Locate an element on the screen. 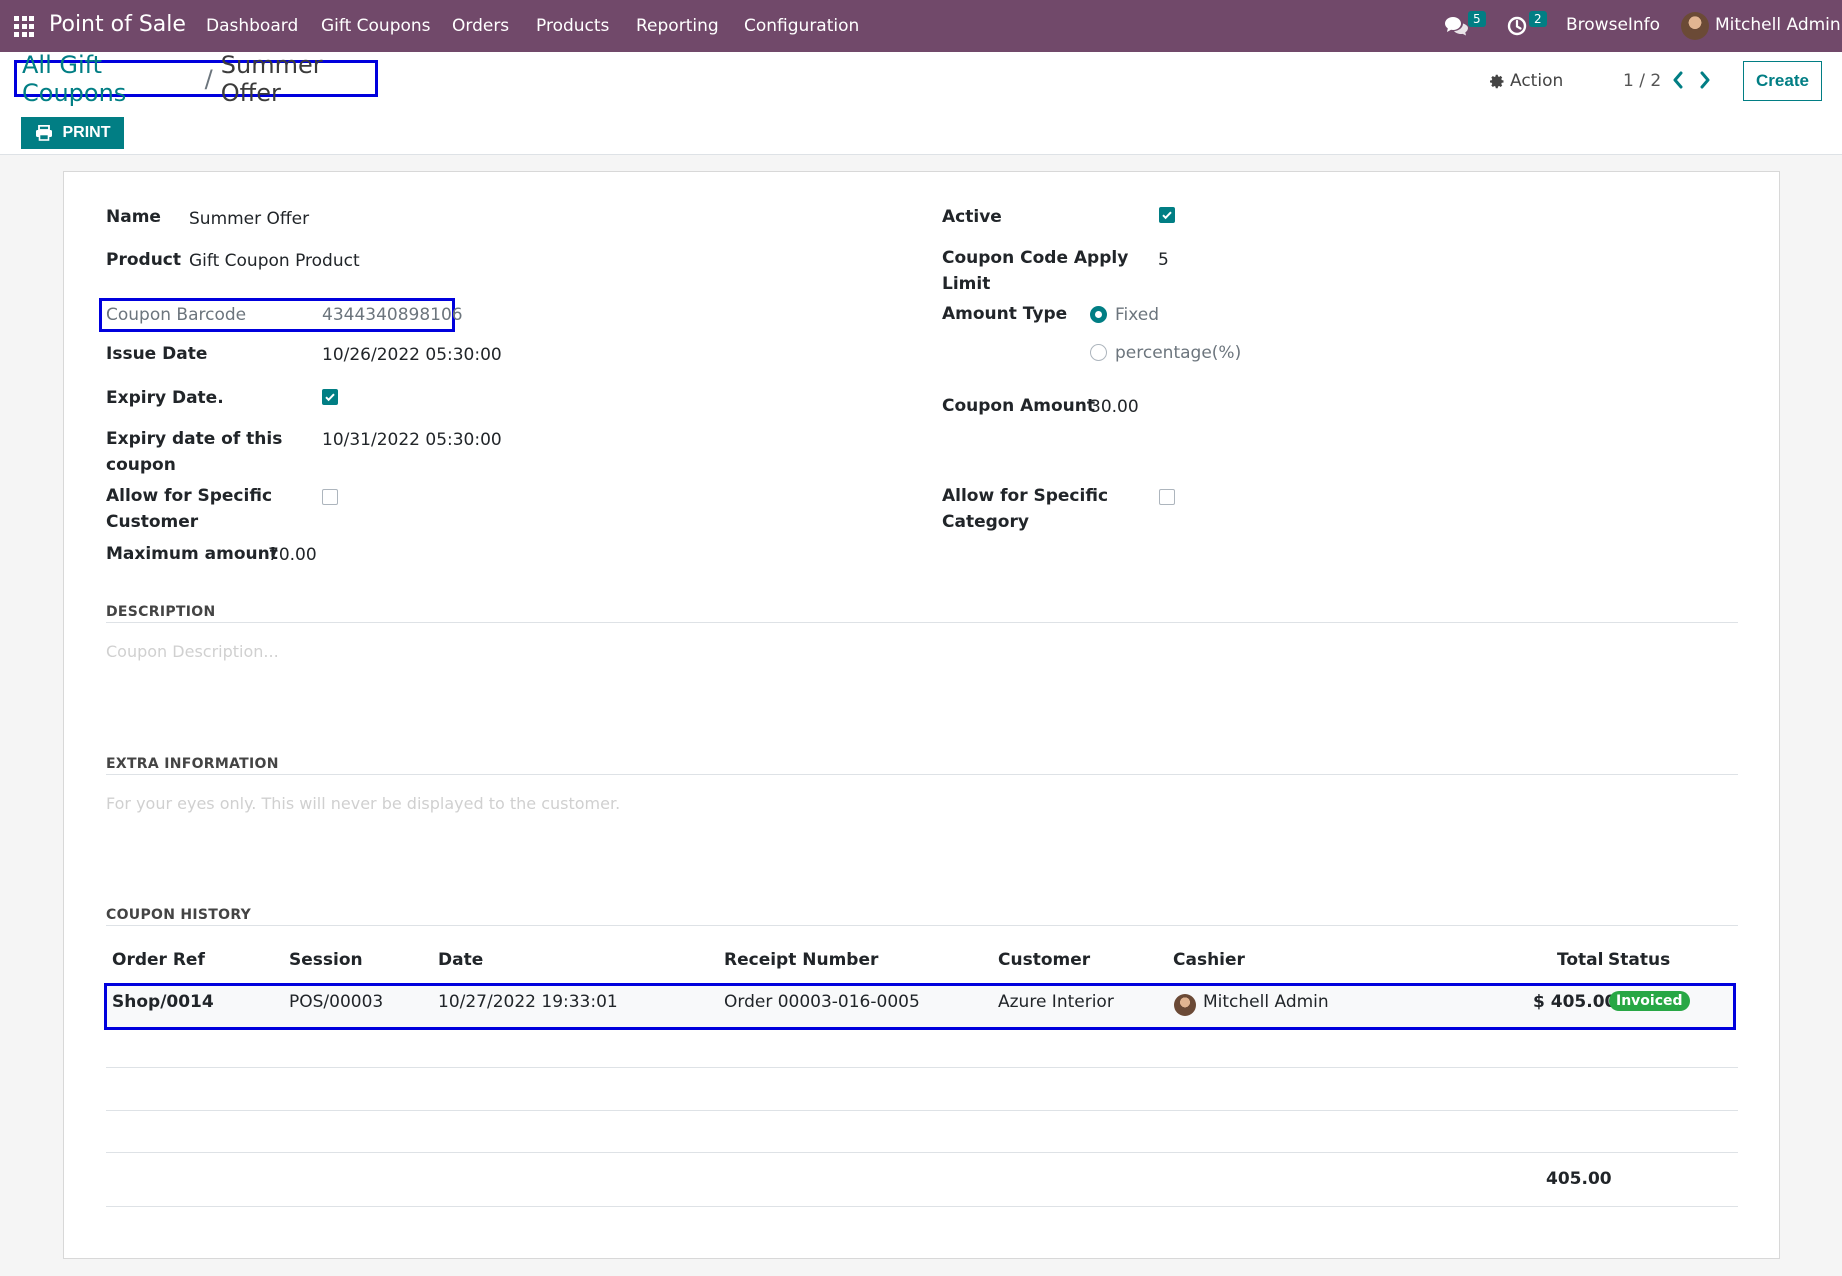 This screenshot has width=1842, height=1276. product-field: Gift Coupon Product is located at coordinates (274, 261).